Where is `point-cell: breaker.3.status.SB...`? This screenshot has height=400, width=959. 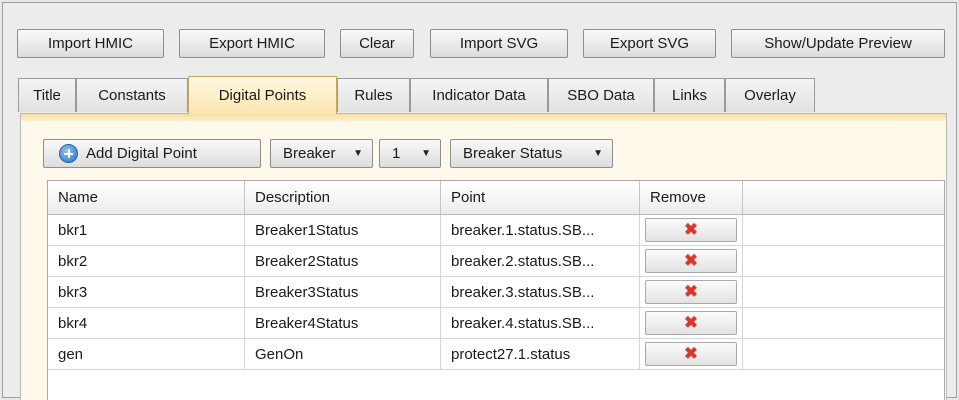 point-cell: breaker.3.status.SB... is located at coordinates (540, 292).